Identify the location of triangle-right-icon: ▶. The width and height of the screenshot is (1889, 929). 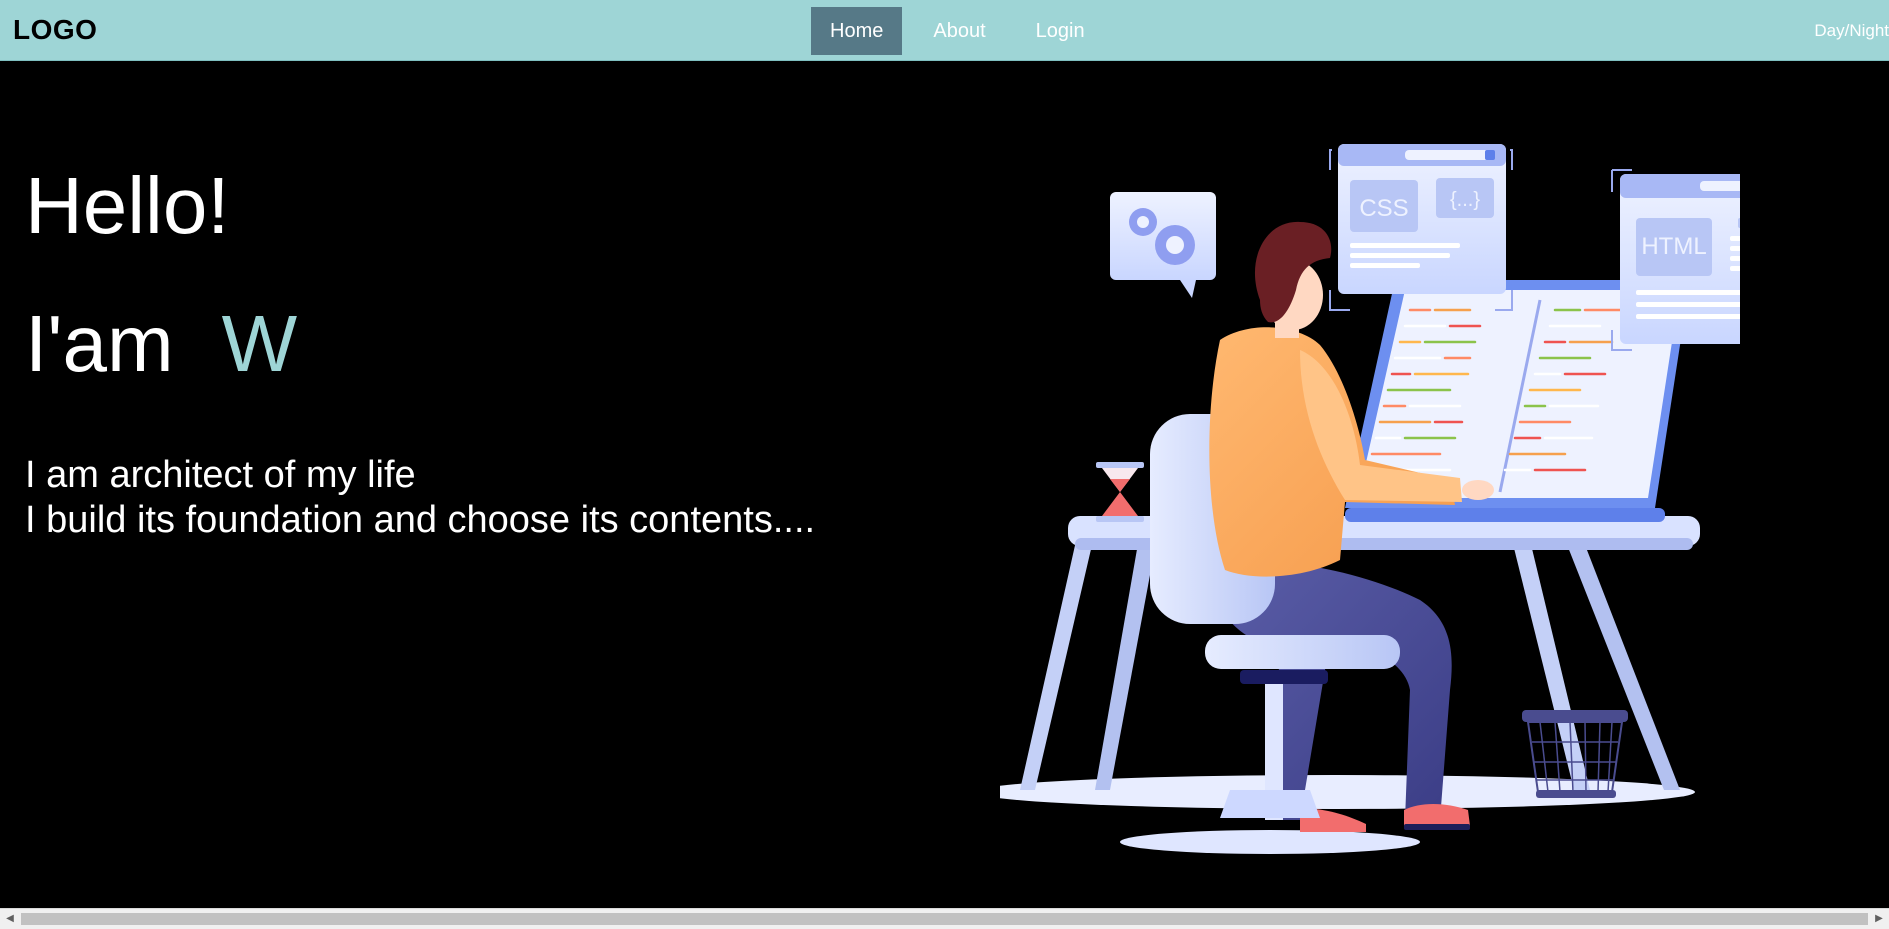
(1879, 919).